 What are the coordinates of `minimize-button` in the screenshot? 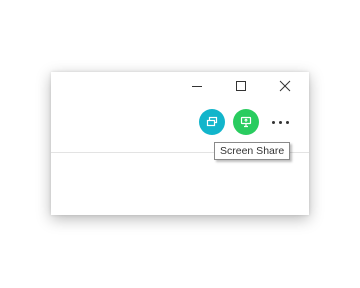 It's located at (197, 86).